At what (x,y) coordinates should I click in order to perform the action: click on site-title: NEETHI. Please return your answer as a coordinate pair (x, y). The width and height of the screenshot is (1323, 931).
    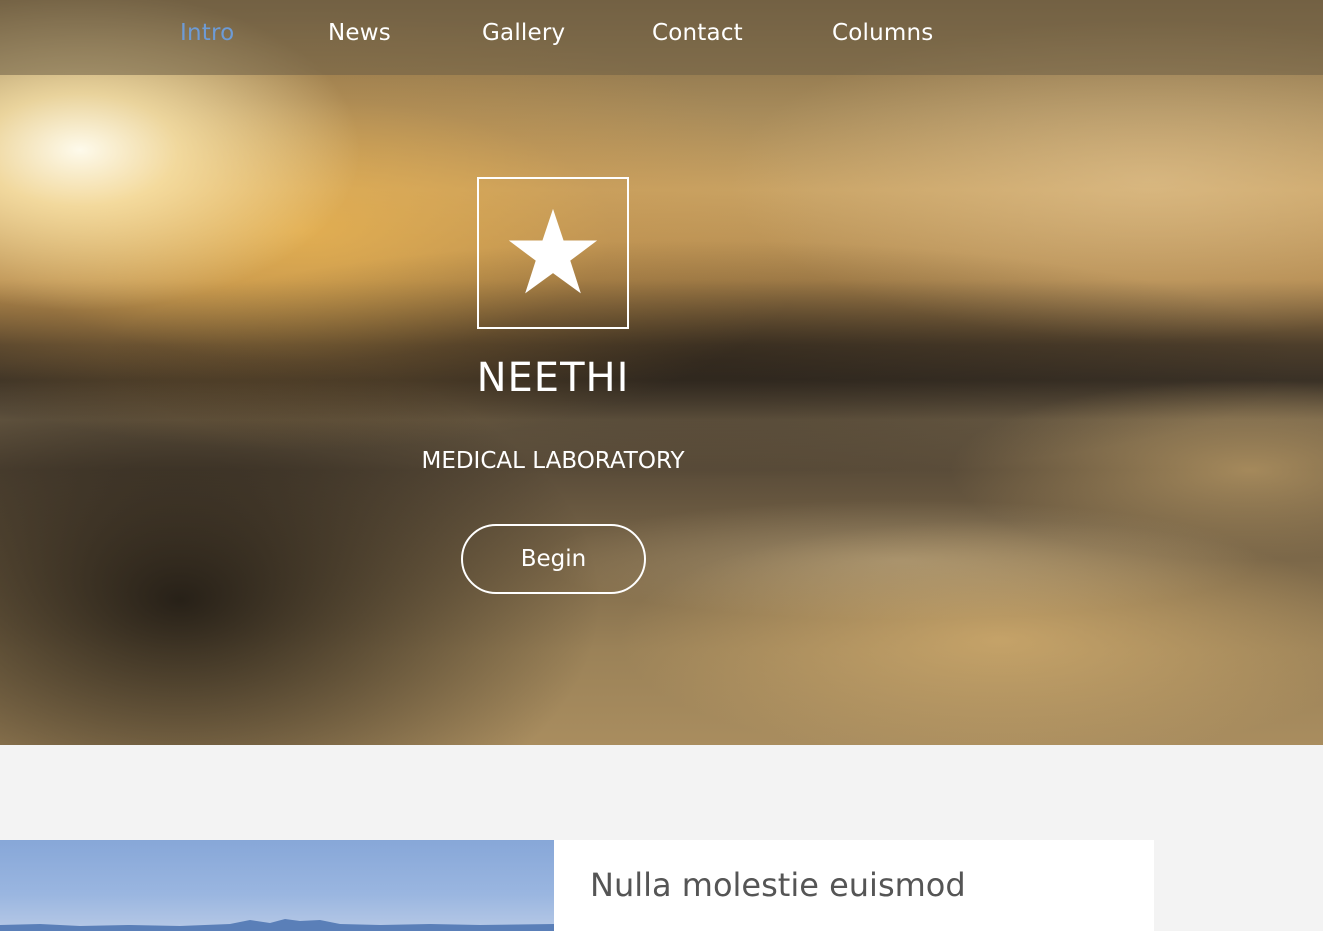
    Looking at the image, I should click on (553, 378).